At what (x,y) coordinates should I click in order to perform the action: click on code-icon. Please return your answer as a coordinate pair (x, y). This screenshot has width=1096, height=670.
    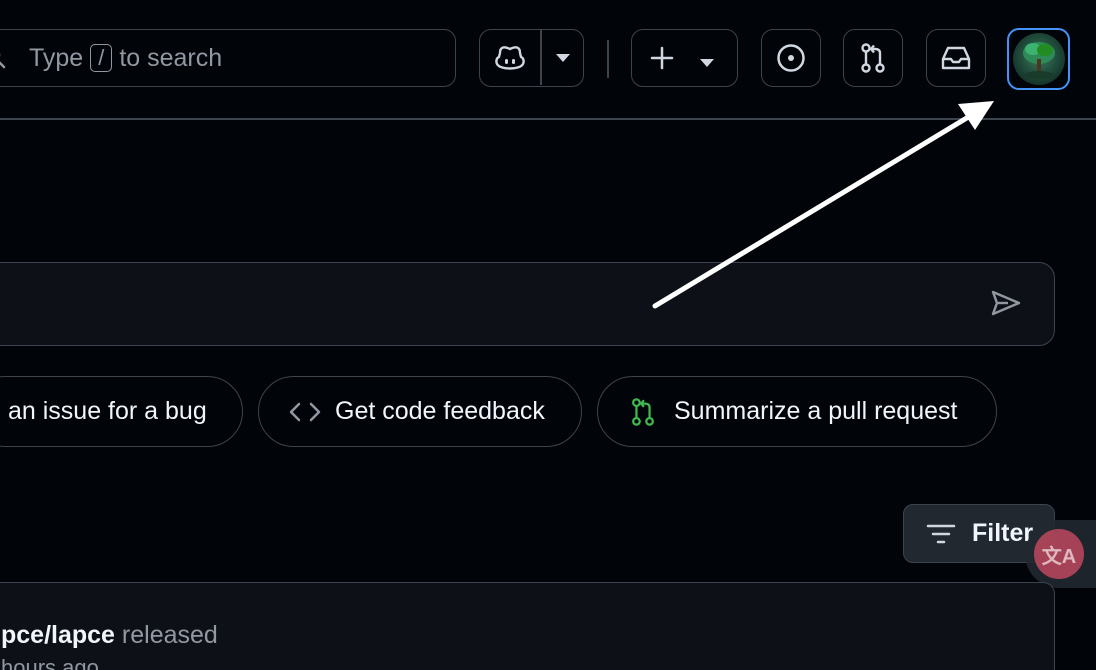
    Looking at the image, I should click on (305, 411).